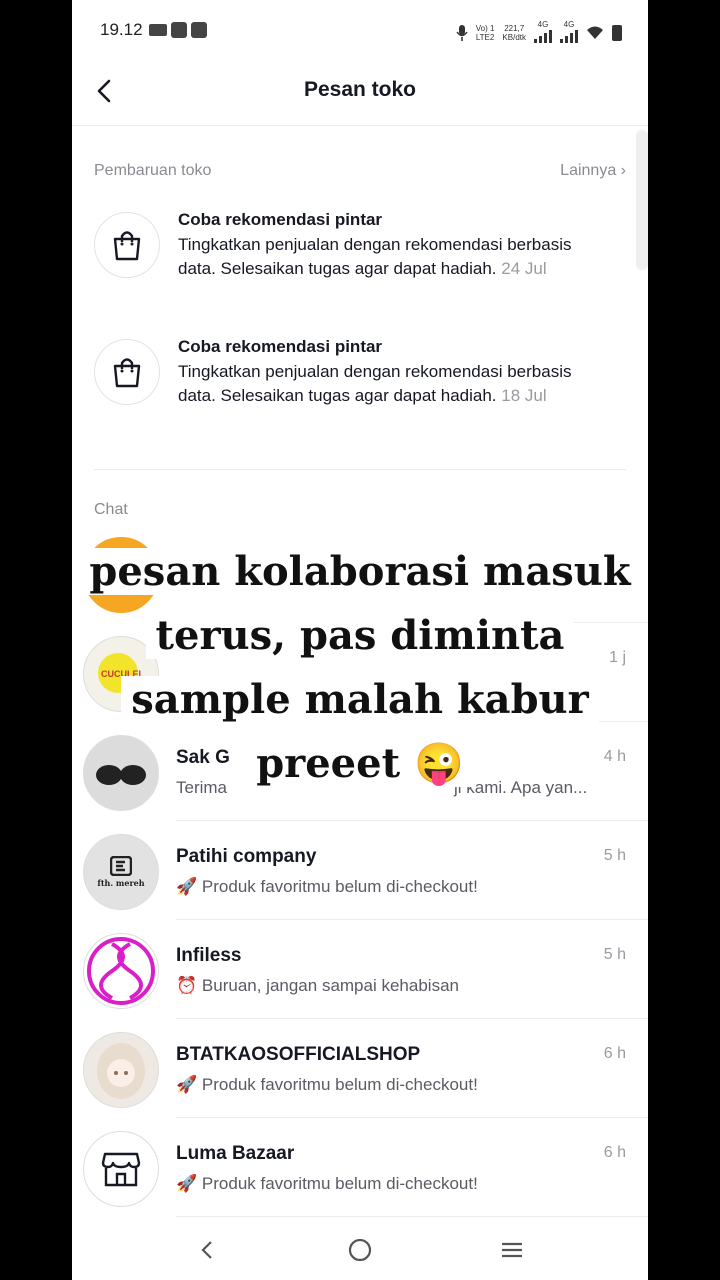 Image resolution: width=720 pixels, height=1280 pixels. I want to click on network-speed: 221,7 KB/dtk, so click(514, 32).